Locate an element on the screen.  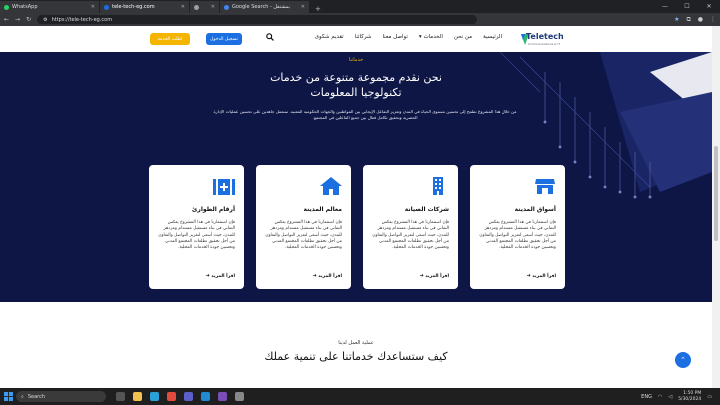
site-logo: Teletech Communications & IT is located at coordinates (548, 39).